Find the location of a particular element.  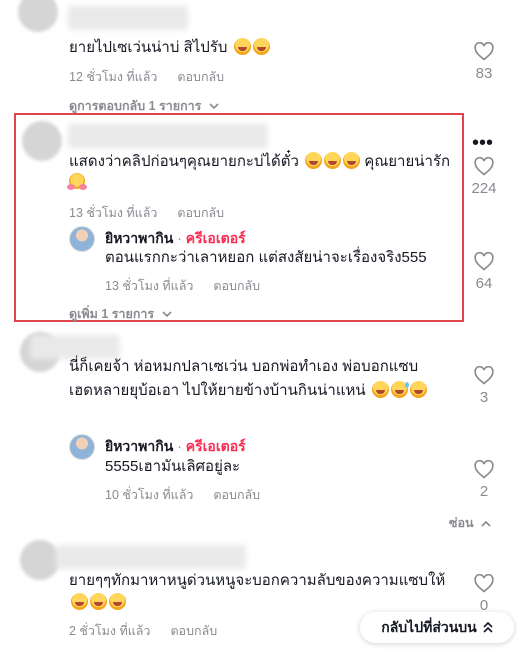

like-button: 64 is located at coordinates (484, 272).